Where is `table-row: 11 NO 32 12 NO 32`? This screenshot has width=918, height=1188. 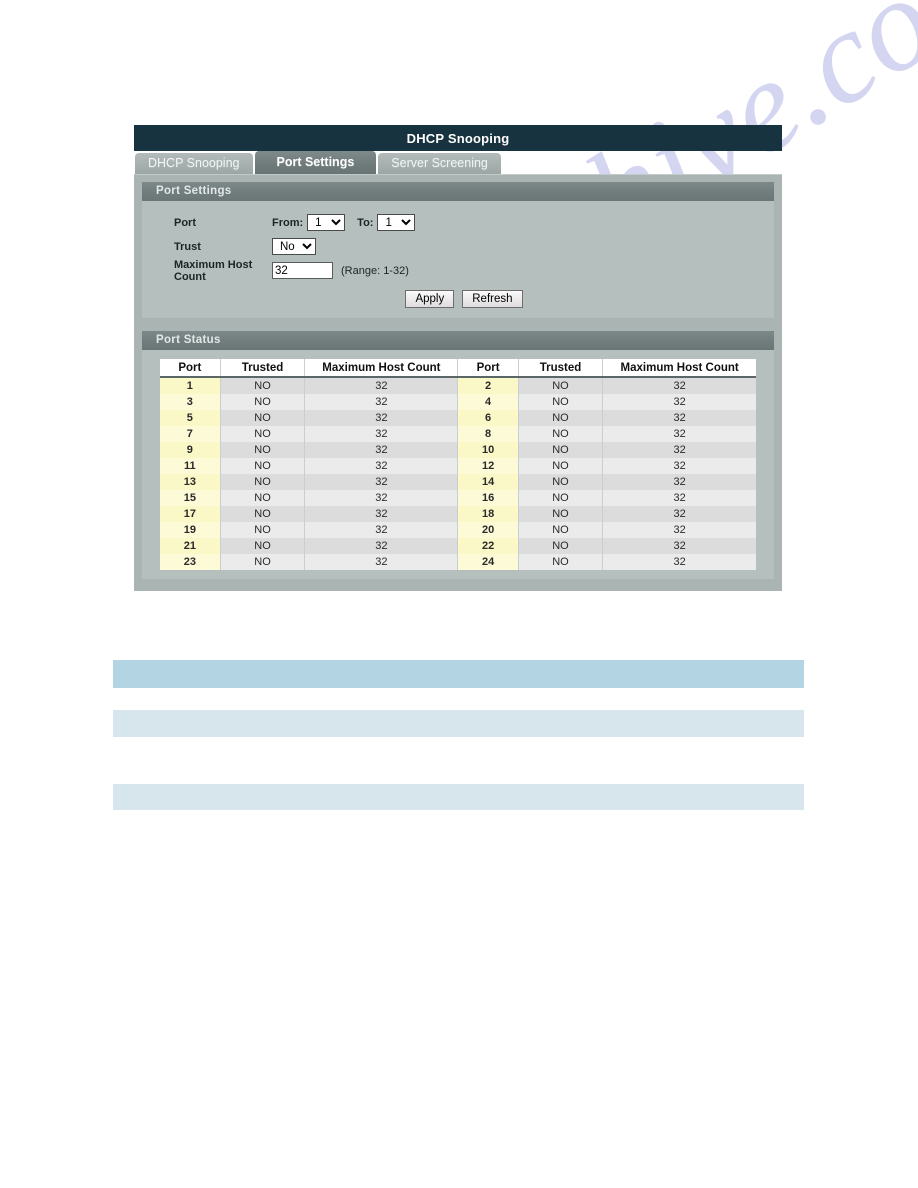
table-row: 11 NO 32 12 NO 32 is located at coordinates (458, 466).